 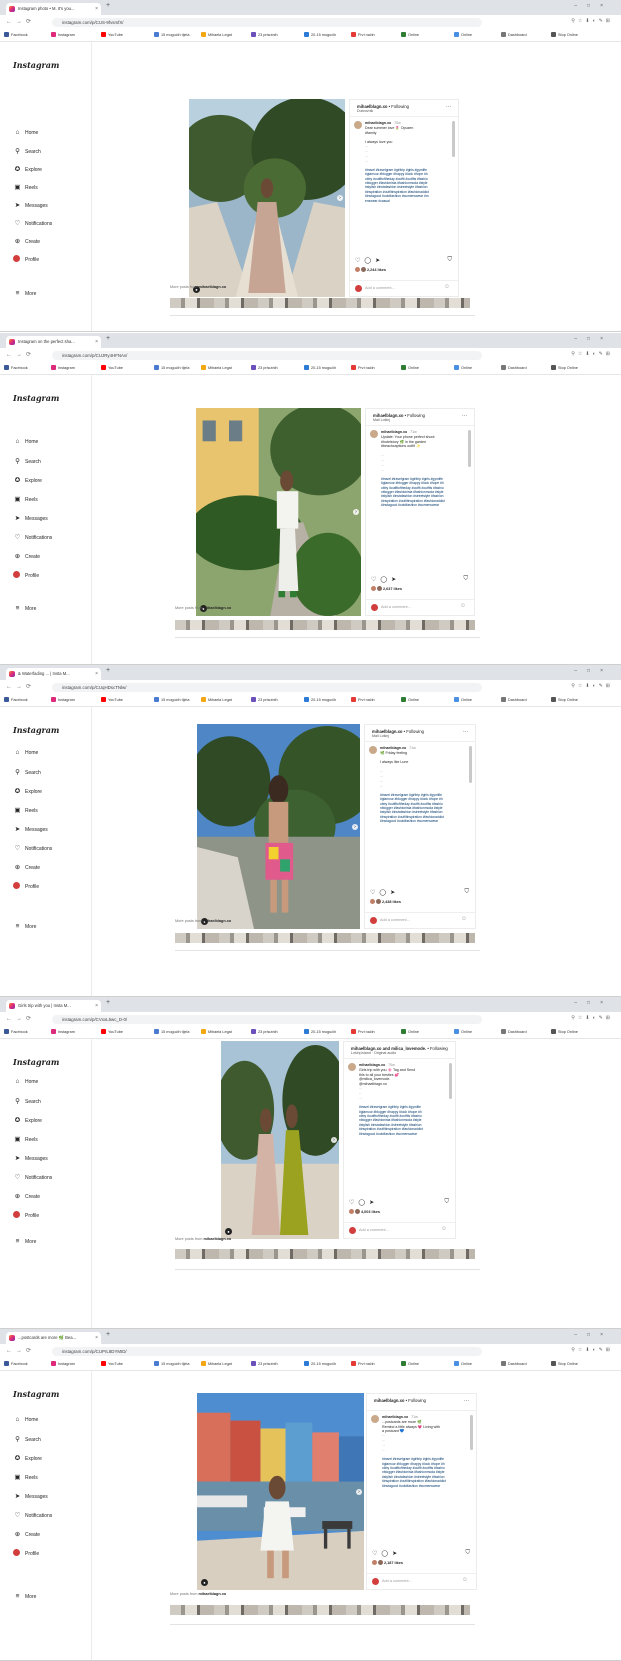 I want to click on url-field: instagram.com/p/CUJRy4HFNAv/, so click(x=267, y=355).